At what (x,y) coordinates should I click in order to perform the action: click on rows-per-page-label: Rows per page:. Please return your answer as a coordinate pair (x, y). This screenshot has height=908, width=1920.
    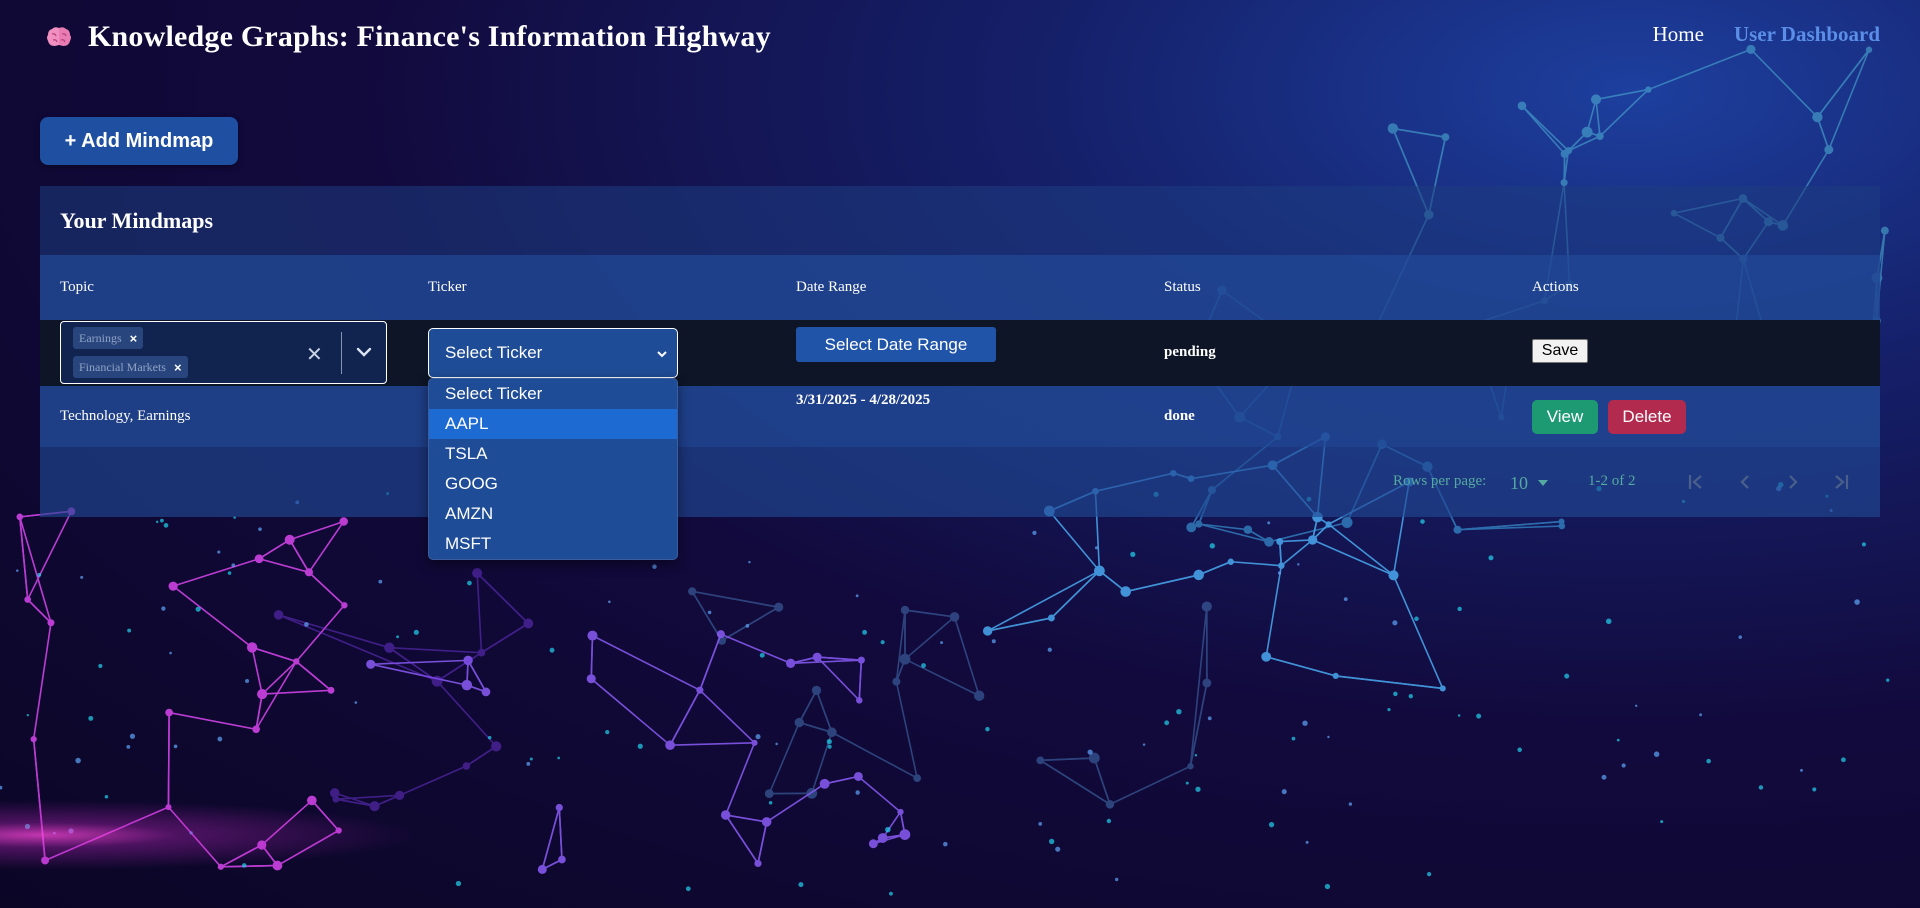
    Looking at the image, I should click on (1440, 481).